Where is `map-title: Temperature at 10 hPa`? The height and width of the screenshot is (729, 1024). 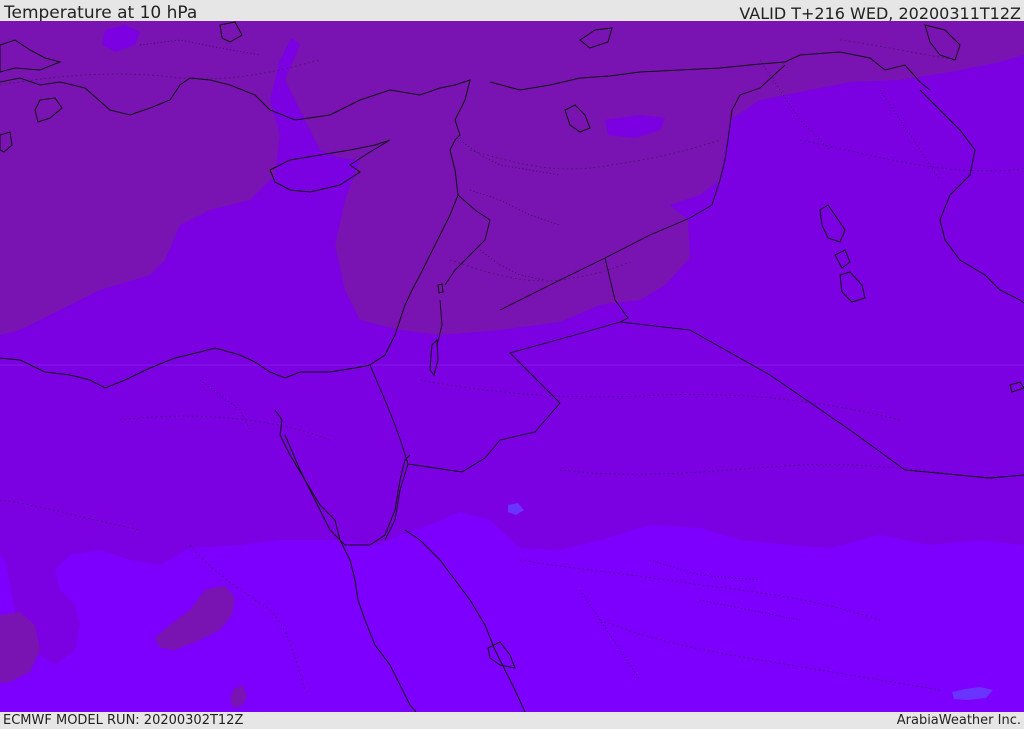 map-title: Temperature at 10 hPa is located at coordinates (101, 13).